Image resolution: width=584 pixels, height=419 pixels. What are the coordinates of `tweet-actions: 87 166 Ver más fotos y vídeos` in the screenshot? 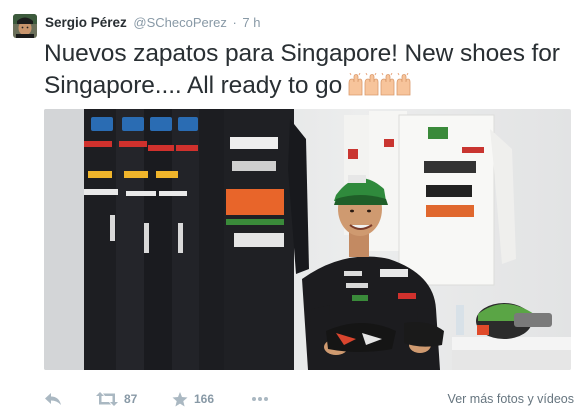 It's located at (311, 399).